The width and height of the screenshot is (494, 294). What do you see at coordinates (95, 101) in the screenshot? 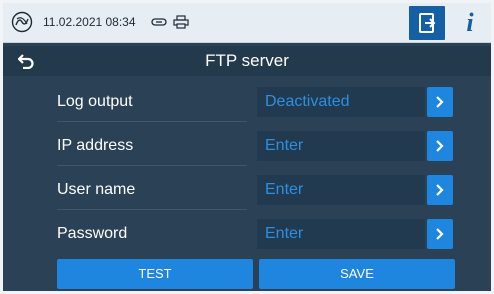
I see `row-label: Log output` at bounding box center [95, 101].